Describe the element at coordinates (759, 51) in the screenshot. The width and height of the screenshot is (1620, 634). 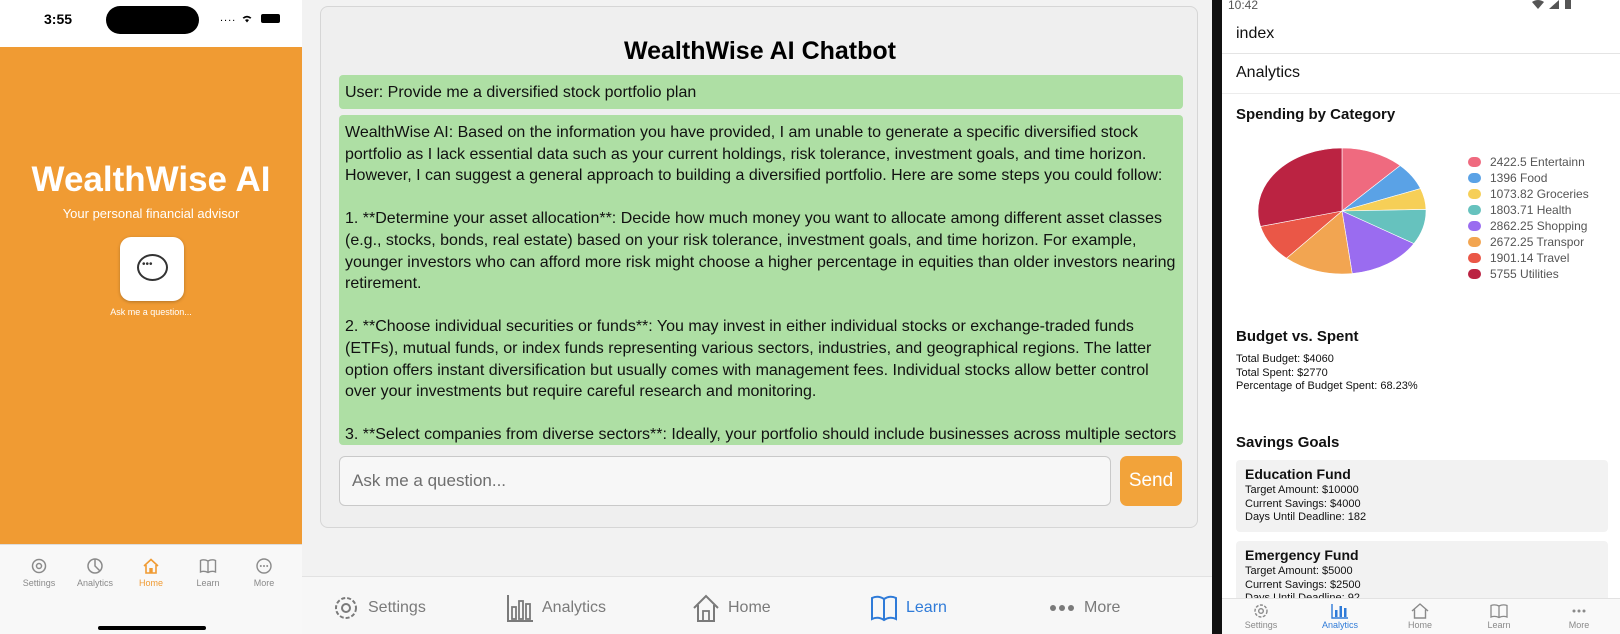
I see `page-title: WealthWise AI Chatbot` at that location.